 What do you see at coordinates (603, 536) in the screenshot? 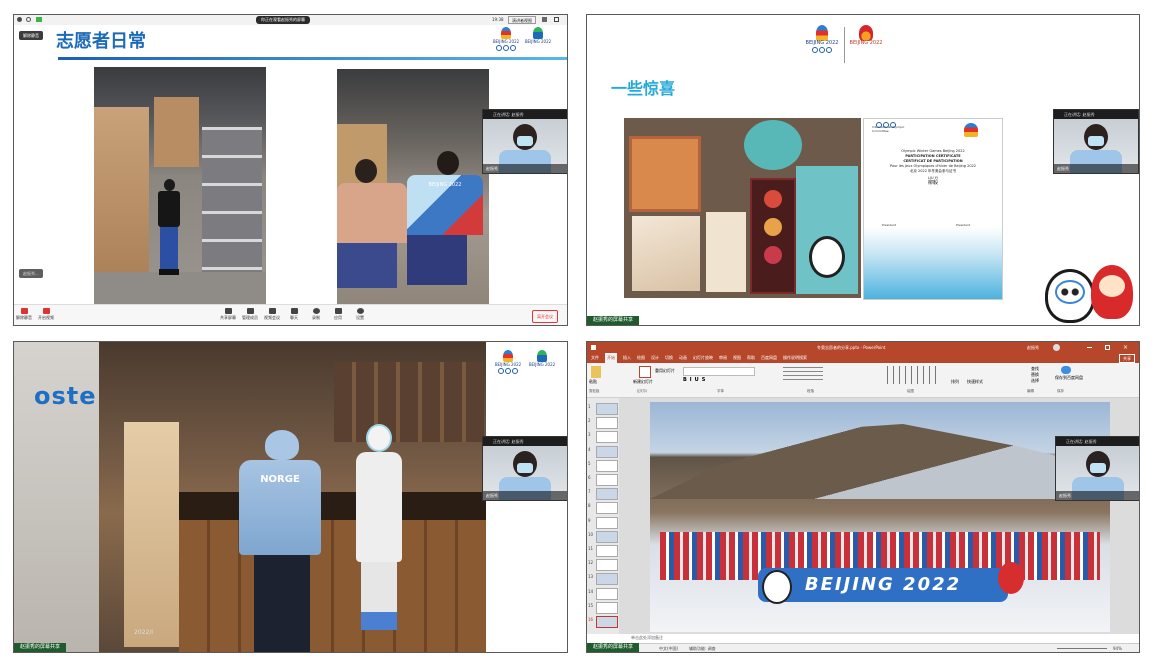
I see `slide-thumbnail: 10` at bounding box center [603, 536].